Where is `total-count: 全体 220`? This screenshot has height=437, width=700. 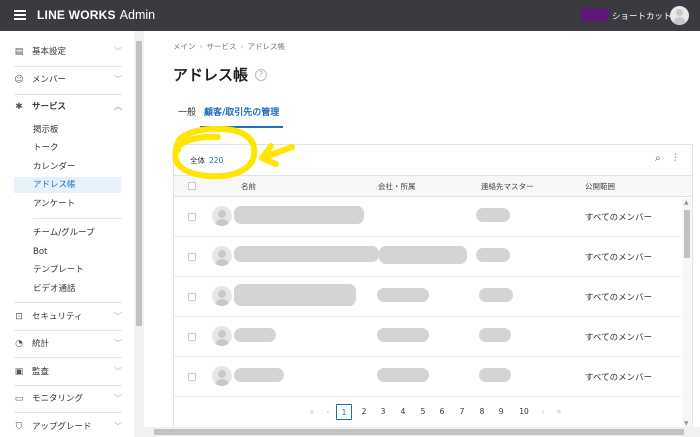
total-count: 全体 220 is located at coordinates (206, 160).